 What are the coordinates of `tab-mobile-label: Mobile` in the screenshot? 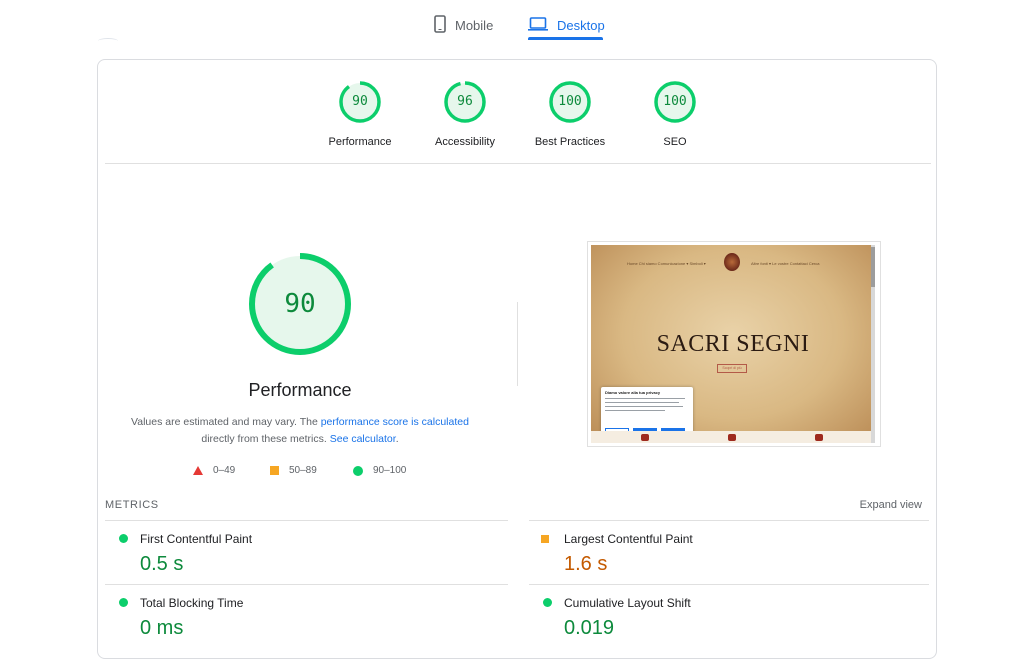 It's located at (474, 25).